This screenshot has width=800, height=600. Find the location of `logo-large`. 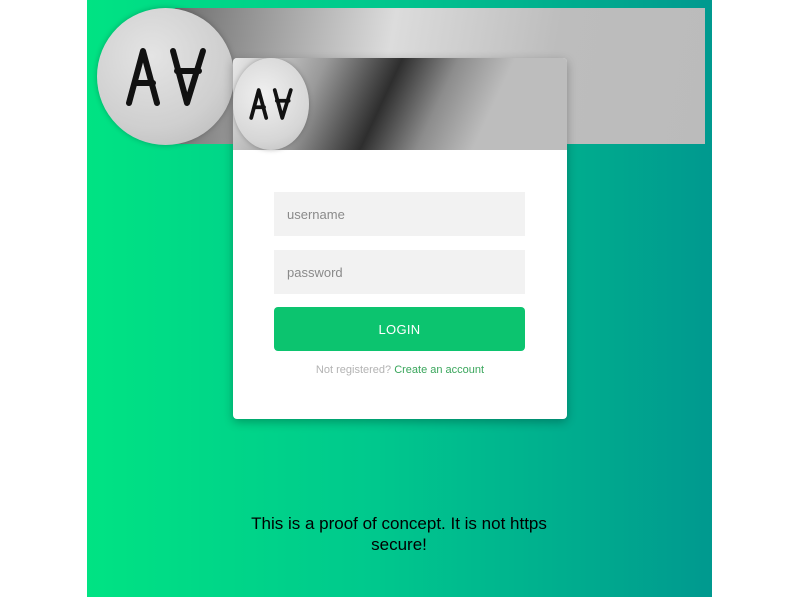

logo-large is located at coordinates (165, 76).